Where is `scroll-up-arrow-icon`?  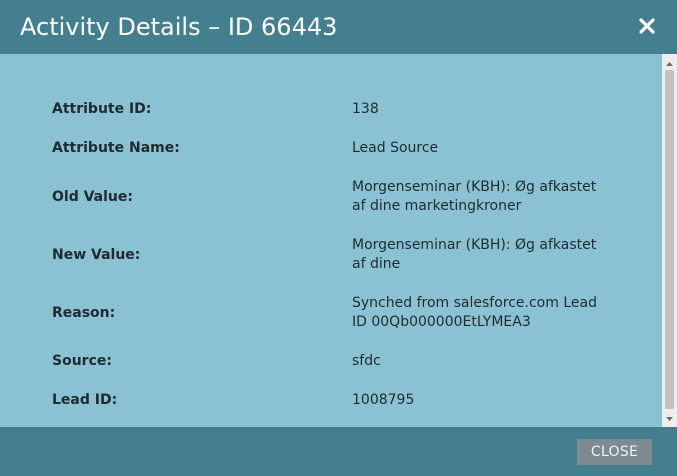 scroll-up-arrow-icon is located at coordinates (669, 63).